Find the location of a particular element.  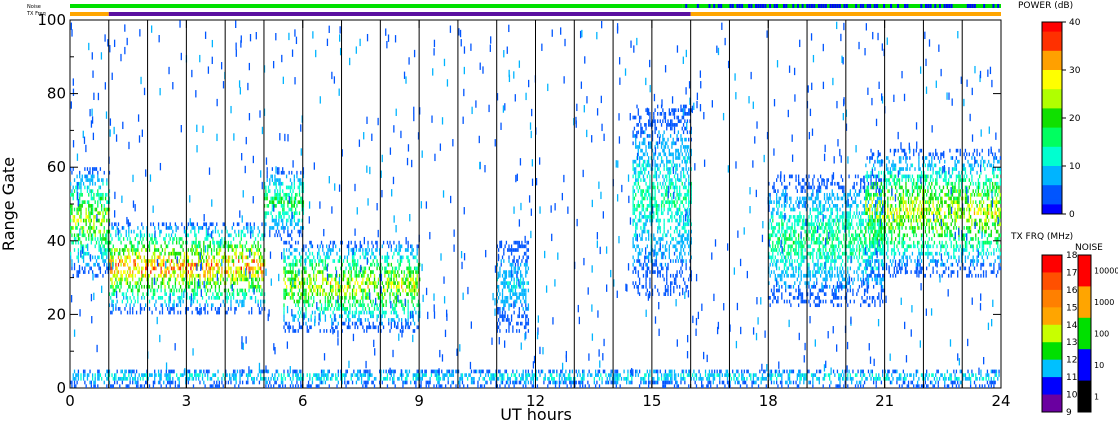

noise-strip-mark is located at coordinates (837, 6).